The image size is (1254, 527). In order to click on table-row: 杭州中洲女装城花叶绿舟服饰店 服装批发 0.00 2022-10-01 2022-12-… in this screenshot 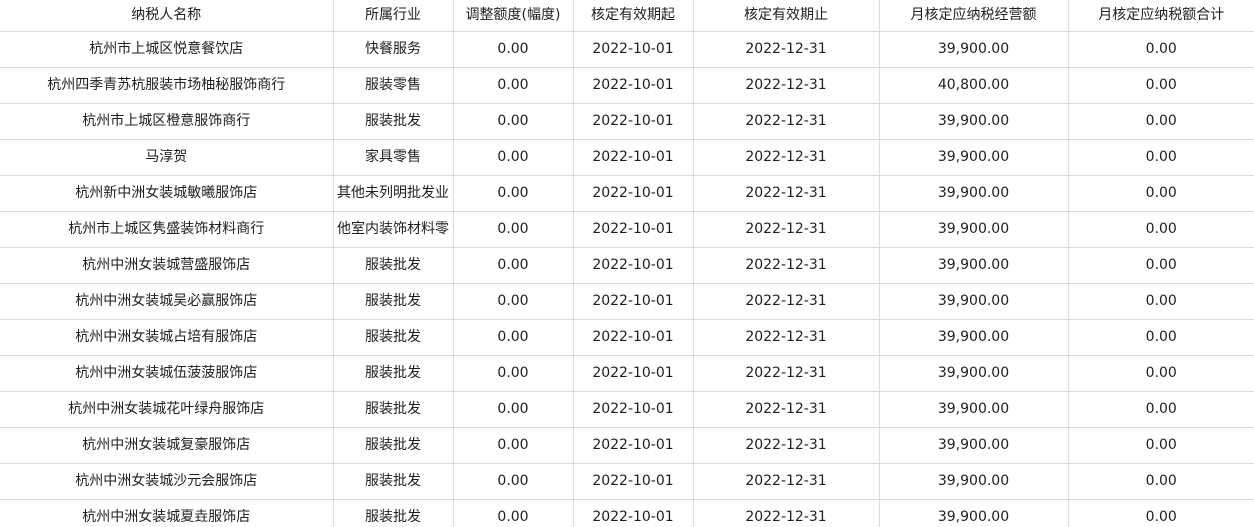, I will do `click(627, 409)`.